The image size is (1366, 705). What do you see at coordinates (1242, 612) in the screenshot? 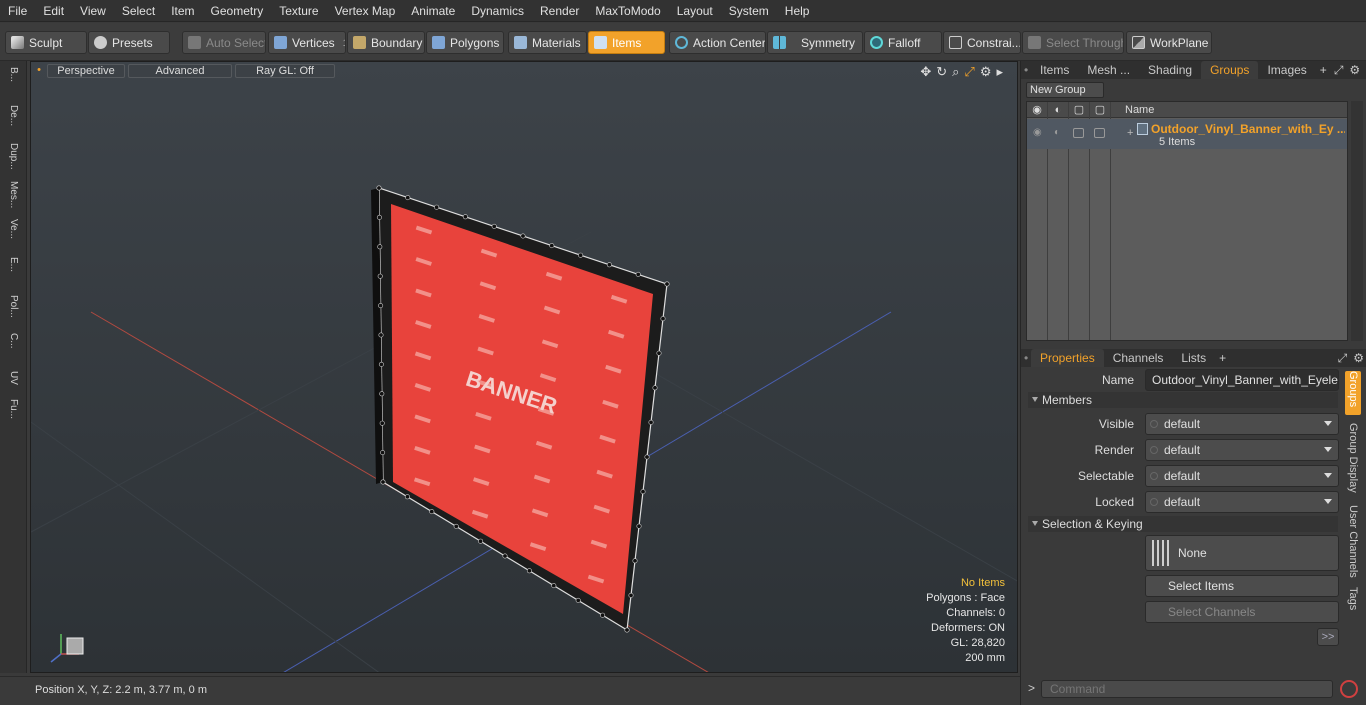
I see `select-channels-button: Select Channels` at bounding box center [1242, 612].